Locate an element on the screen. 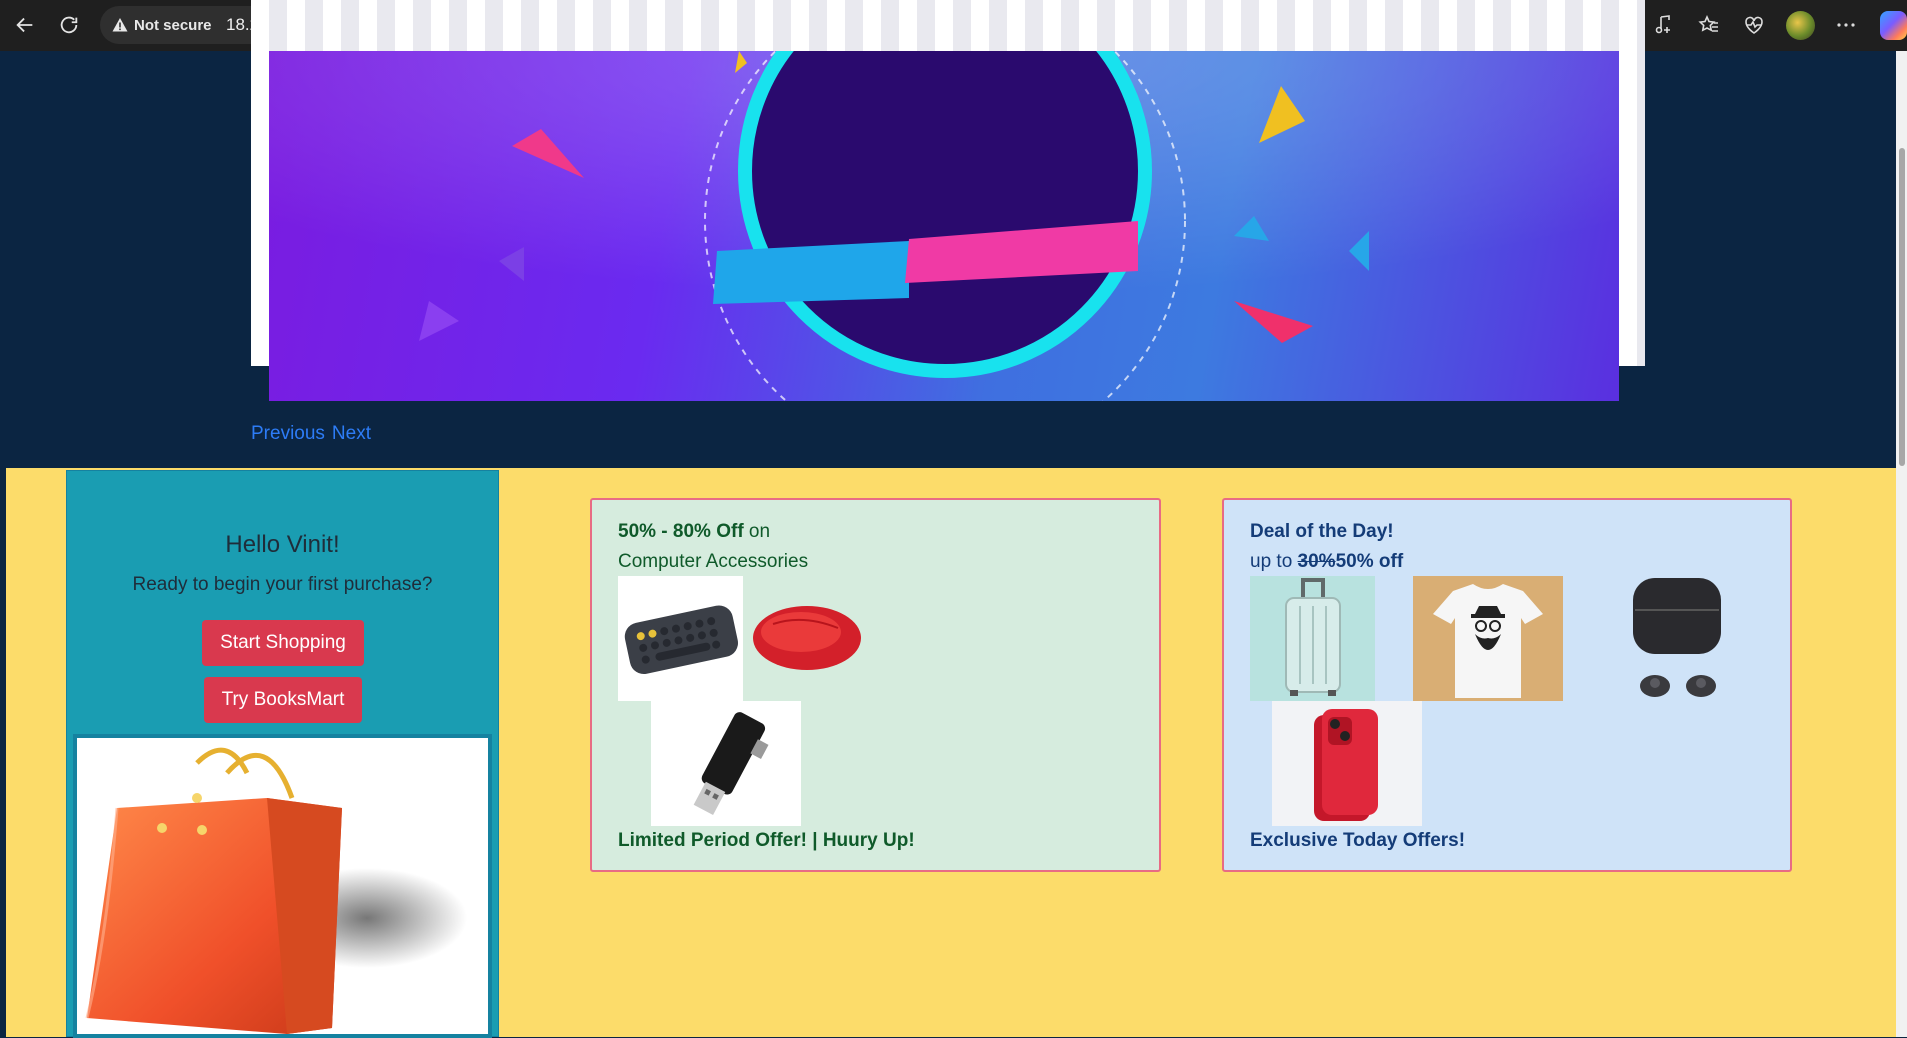 The width and height of the screenshot is (1907, 1038). accessories-category: Computer Accessories is located at coordinates (713, 561).